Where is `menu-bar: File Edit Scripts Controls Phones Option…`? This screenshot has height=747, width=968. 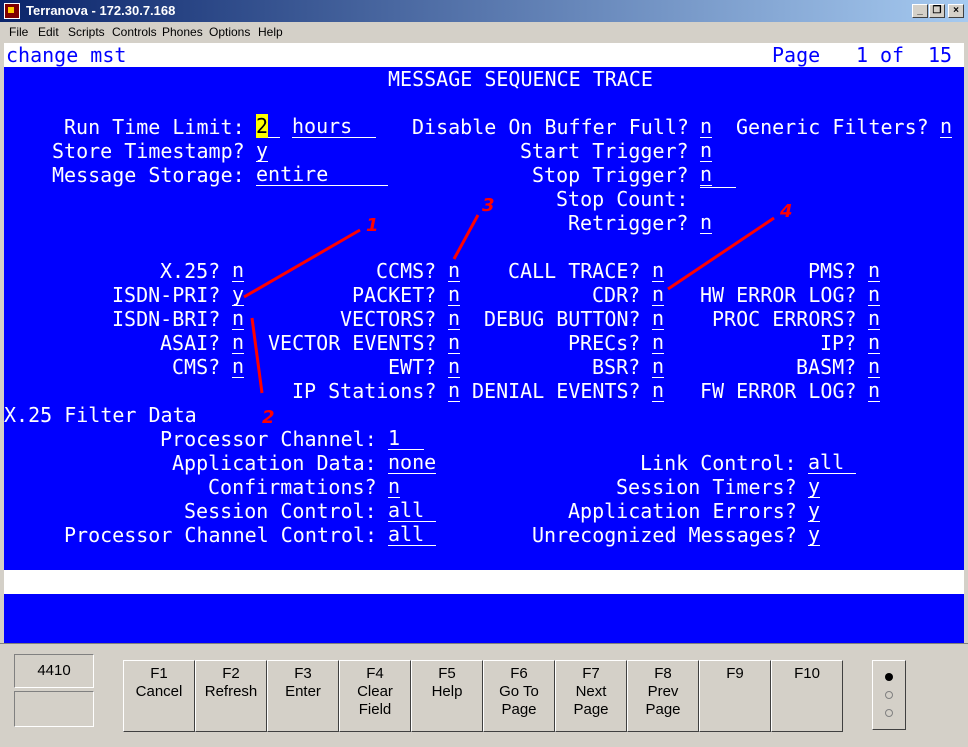
menu-bar: File Edit Scripts Controls Phones Option… is located at coordinates (484, 32).